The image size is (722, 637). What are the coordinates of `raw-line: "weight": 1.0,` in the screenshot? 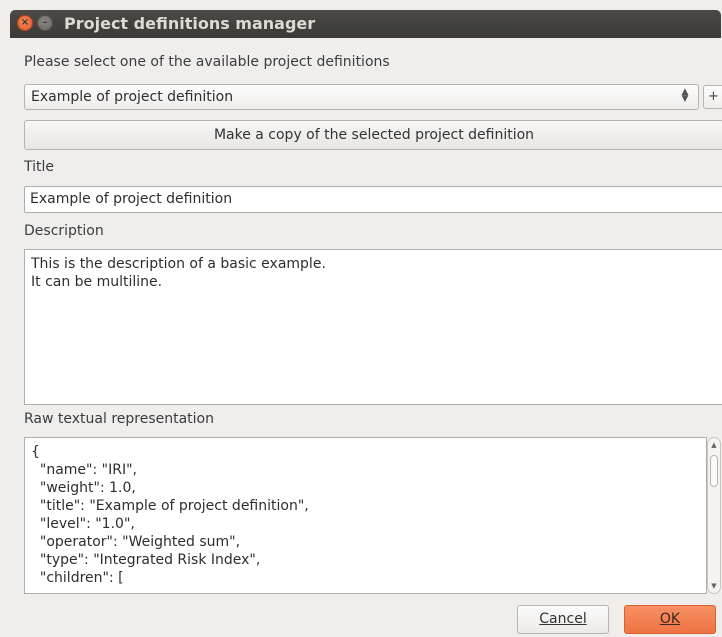 It's located at (83, 488).